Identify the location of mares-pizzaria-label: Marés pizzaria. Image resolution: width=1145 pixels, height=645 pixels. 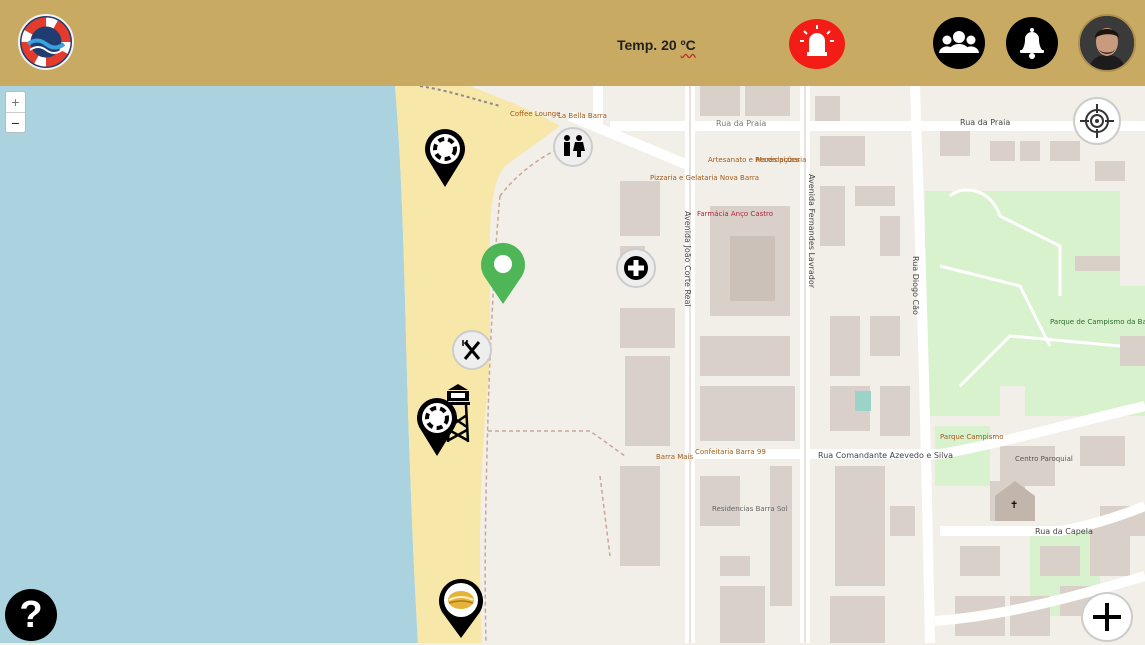
(781, 160).